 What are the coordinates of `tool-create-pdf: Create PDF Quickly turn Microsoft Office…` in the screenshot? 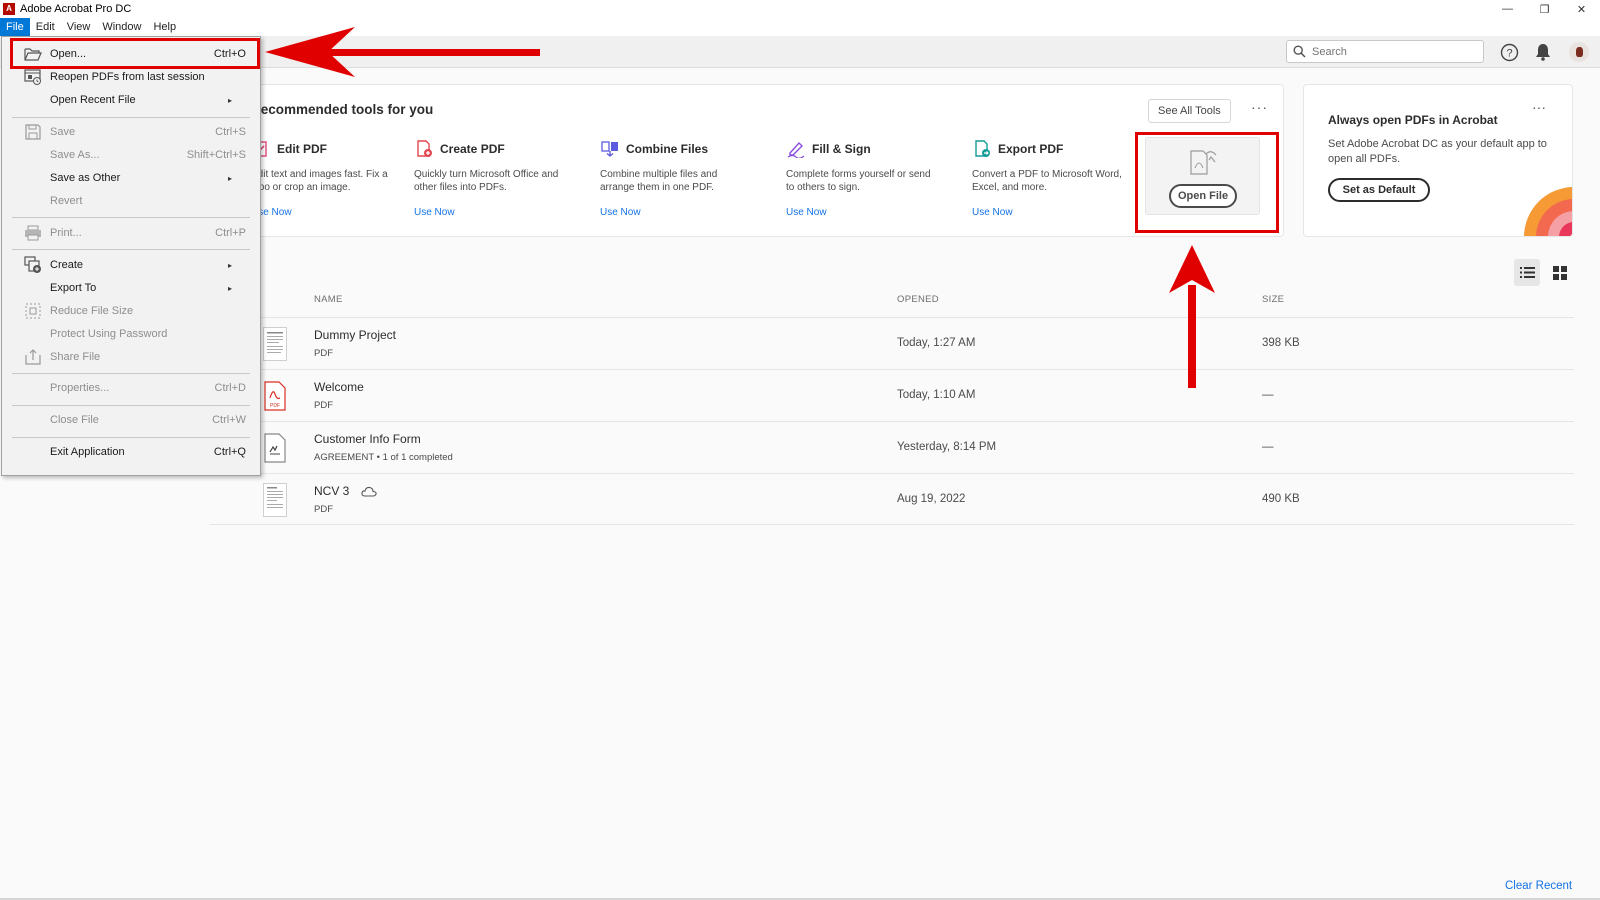 It's located at (499, 166).